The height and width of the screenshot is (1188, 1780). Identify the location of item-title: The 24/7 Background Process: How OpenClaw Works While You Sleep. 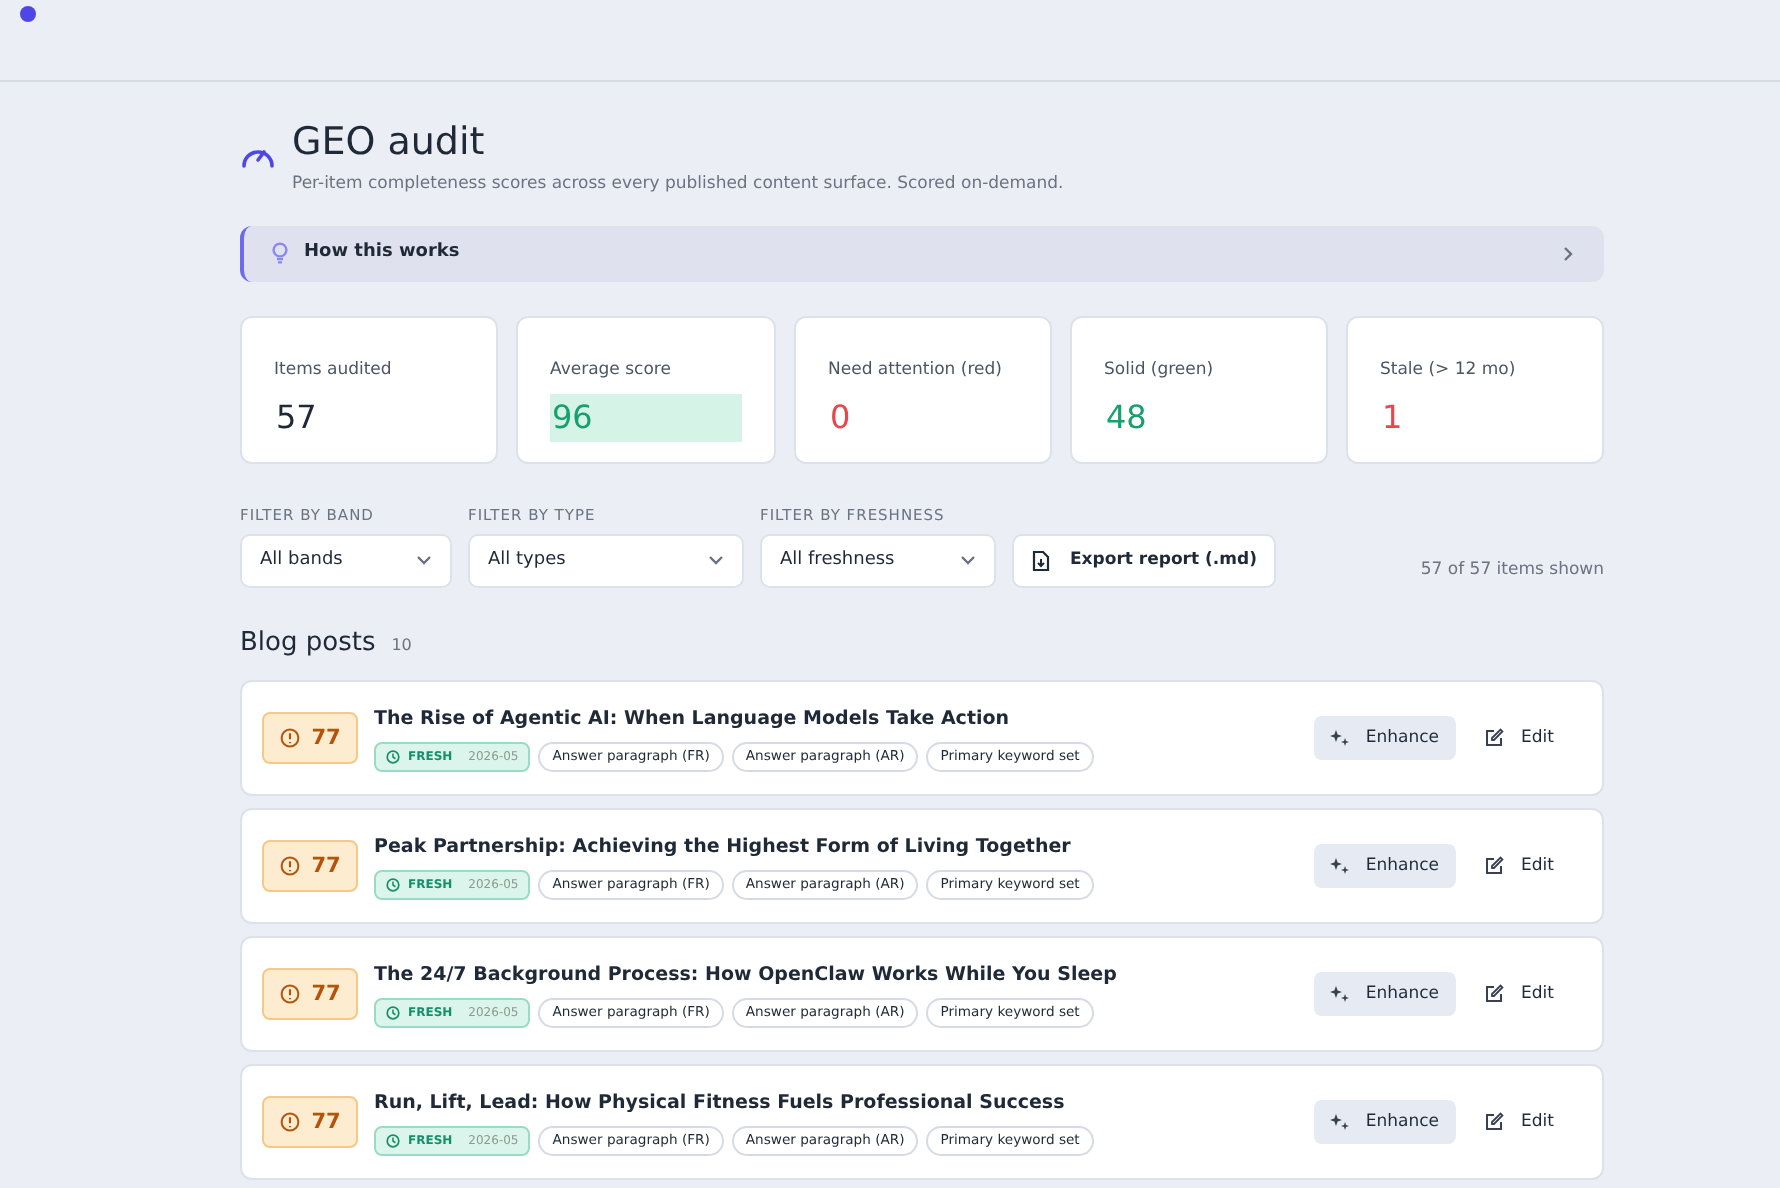
(836, 976).